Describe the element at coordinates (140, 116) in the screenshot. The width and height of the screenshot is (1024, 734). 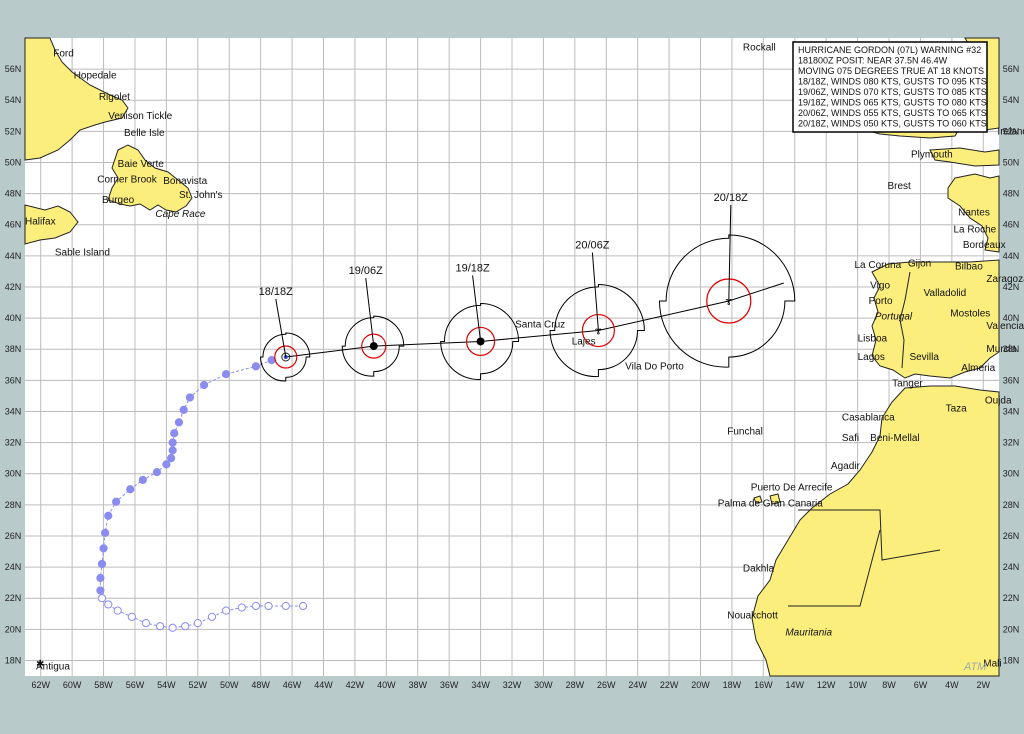
I see `place-label: Venison Tickle` at that location.